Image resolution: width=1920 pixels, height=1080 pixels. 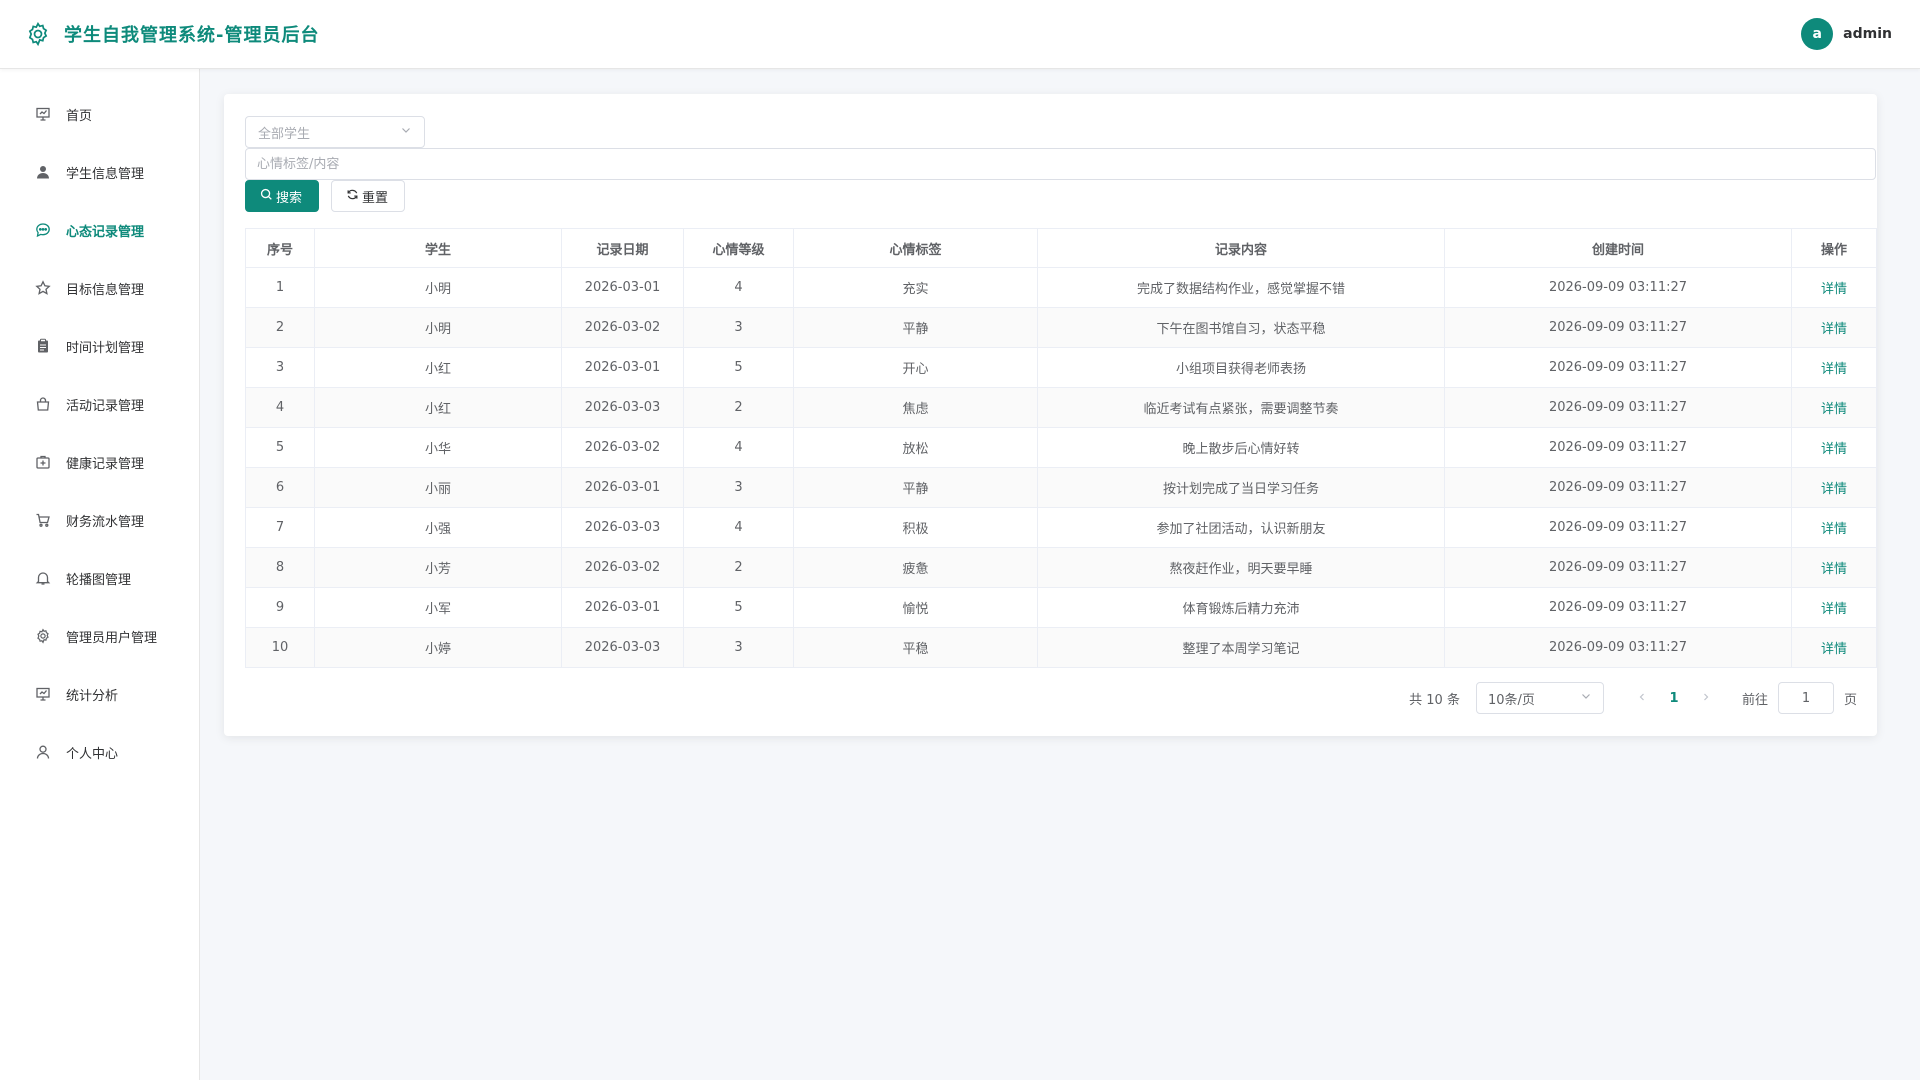 I want to click on cell-level: 5, so click(x=738, y=607).